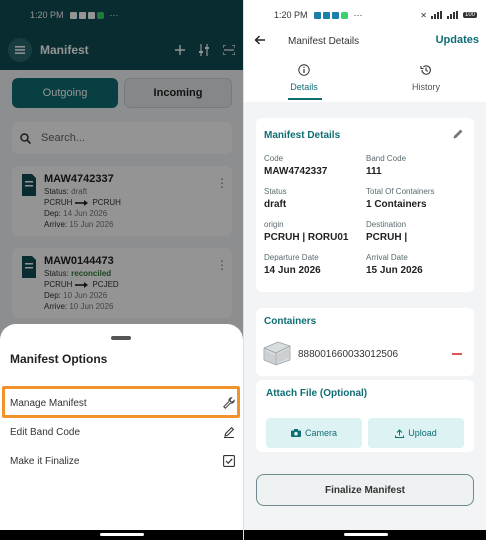 This screenshot has width=486, height=540. Describe the element at coordinates (394, 270) in the screenshot. I see `field-value: 15 Jun 2026` at that location.